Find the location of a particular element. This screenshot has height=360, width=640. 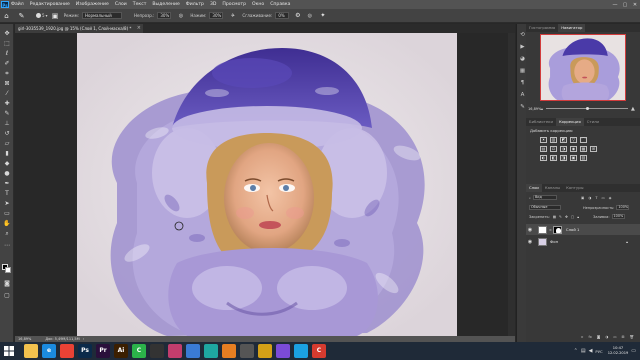

adjustment-icon: ⚖ is located at coordinates (553, 148).